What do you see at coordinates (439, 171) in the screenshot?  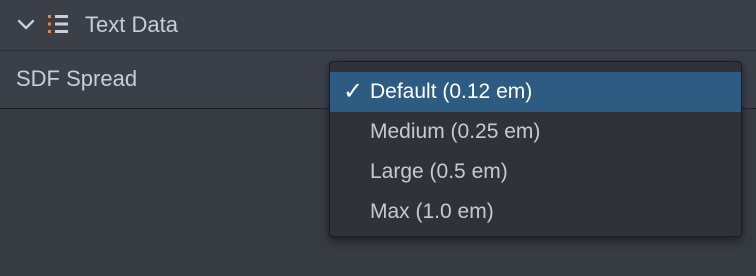 I see `option-label: Large (0.5 em)` at bounding box center [439, 171].